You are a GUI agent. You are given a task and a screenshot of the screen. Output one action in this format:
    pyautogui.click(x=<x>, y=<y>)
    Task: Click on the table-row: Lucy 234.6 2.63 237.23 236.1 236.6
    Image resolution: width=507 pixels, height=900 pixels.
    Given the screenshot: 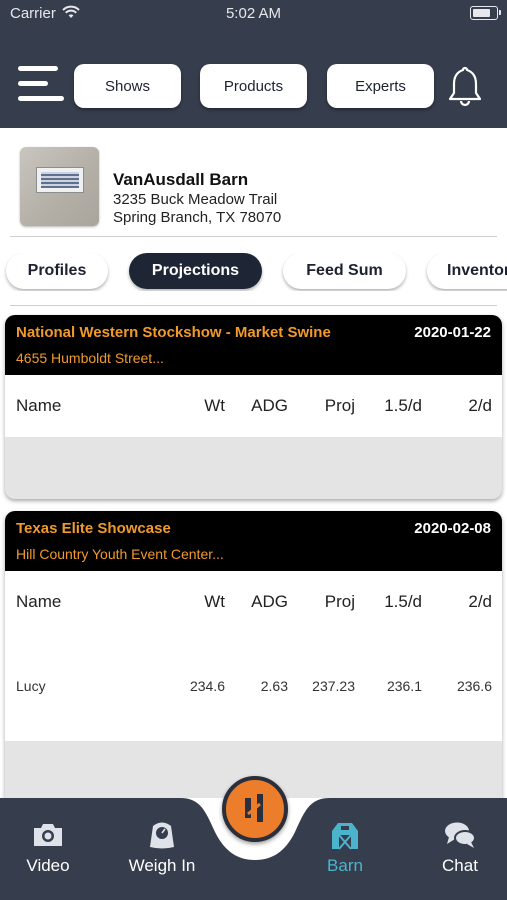 What is the action you would take?
    pyautogui.click(x=253, y=687)
    